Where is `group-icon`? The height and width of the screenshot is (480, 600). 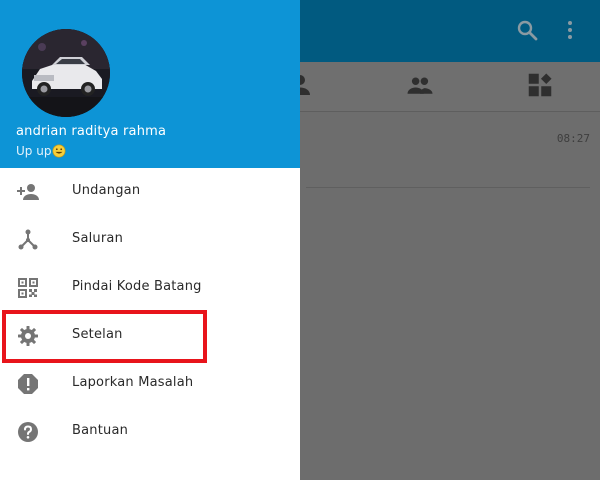 group-icon is located at coordinates (420, 87).